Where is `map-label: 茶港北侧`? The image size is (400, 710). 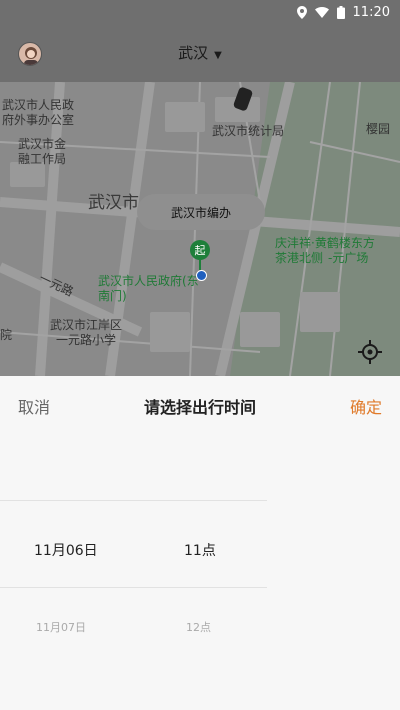
map-label: 茶港北侧 is located at coordinates (299, 258).